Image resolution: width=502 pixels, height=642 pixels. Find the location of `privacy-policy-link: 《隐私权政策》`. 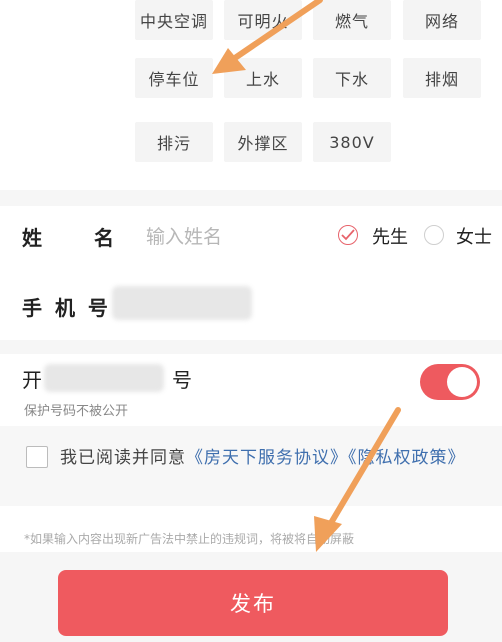

privacy-policy-link: 《隐私权政策》 is located at coordinates (407, 458).